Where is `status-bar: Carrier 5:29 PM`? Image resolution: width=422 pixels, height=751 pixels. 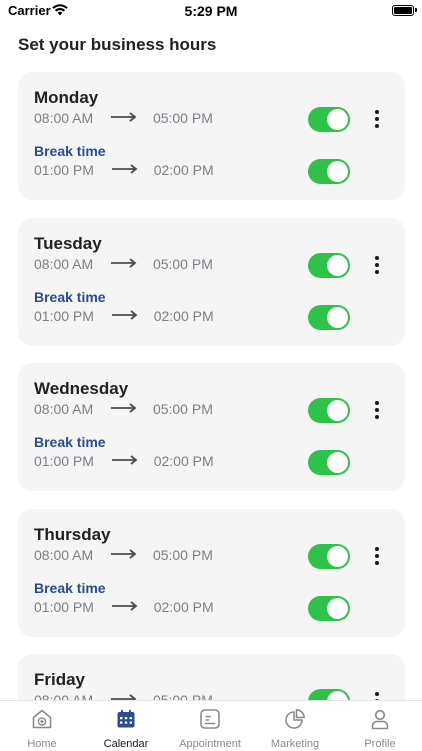 status-bar: Carrier 5:29 PM is located at coordinates (211, 12).